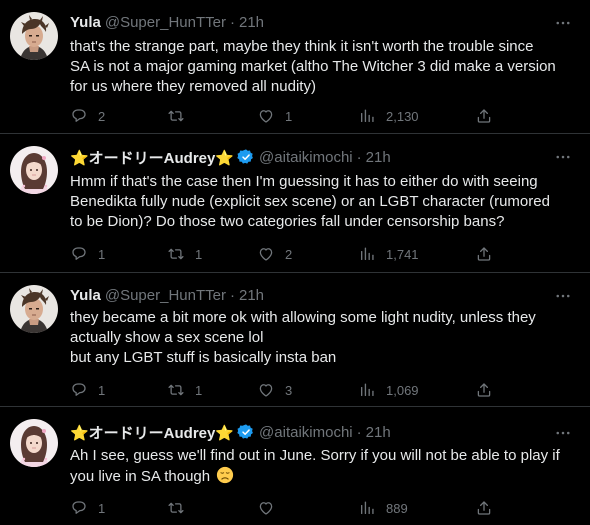 The image size is (590, 525). I want to click on like-count: 2, so click(289, 254).